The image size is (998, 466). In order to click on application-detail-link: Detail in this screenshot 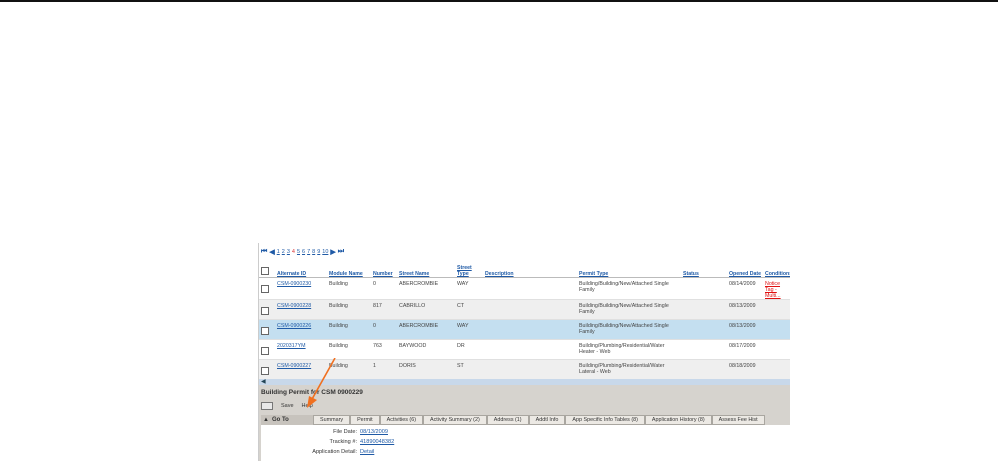, I will do `click(367, 452)`.